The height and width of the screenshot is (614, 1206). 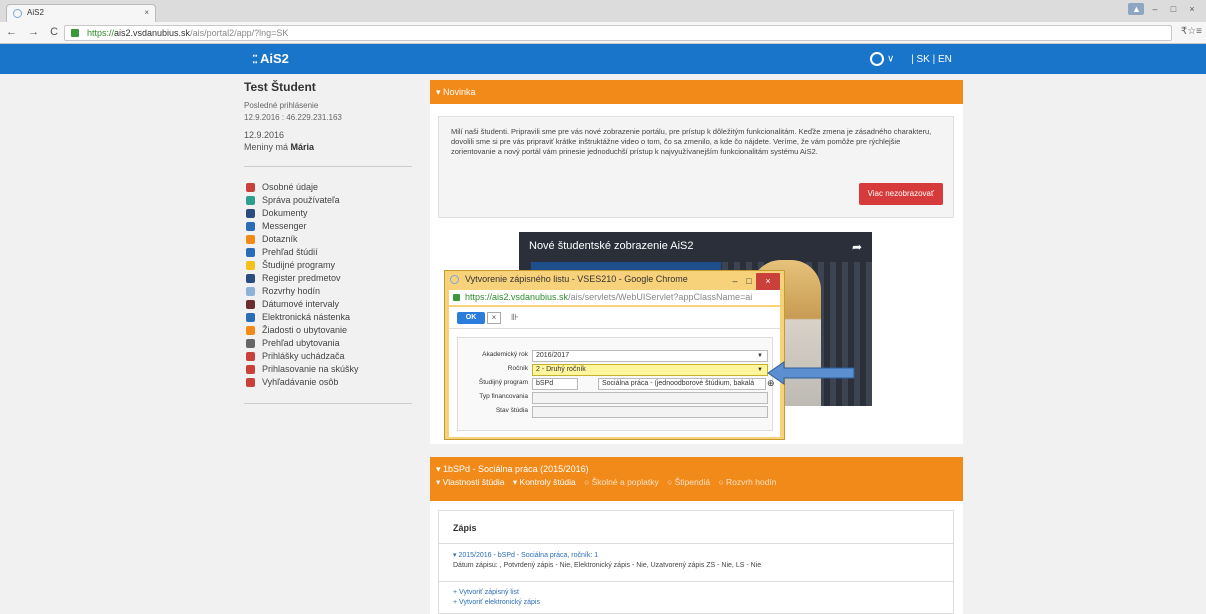 I want to click on logo-dots-icon: ⁚⁚, so click(x=255, y=60).